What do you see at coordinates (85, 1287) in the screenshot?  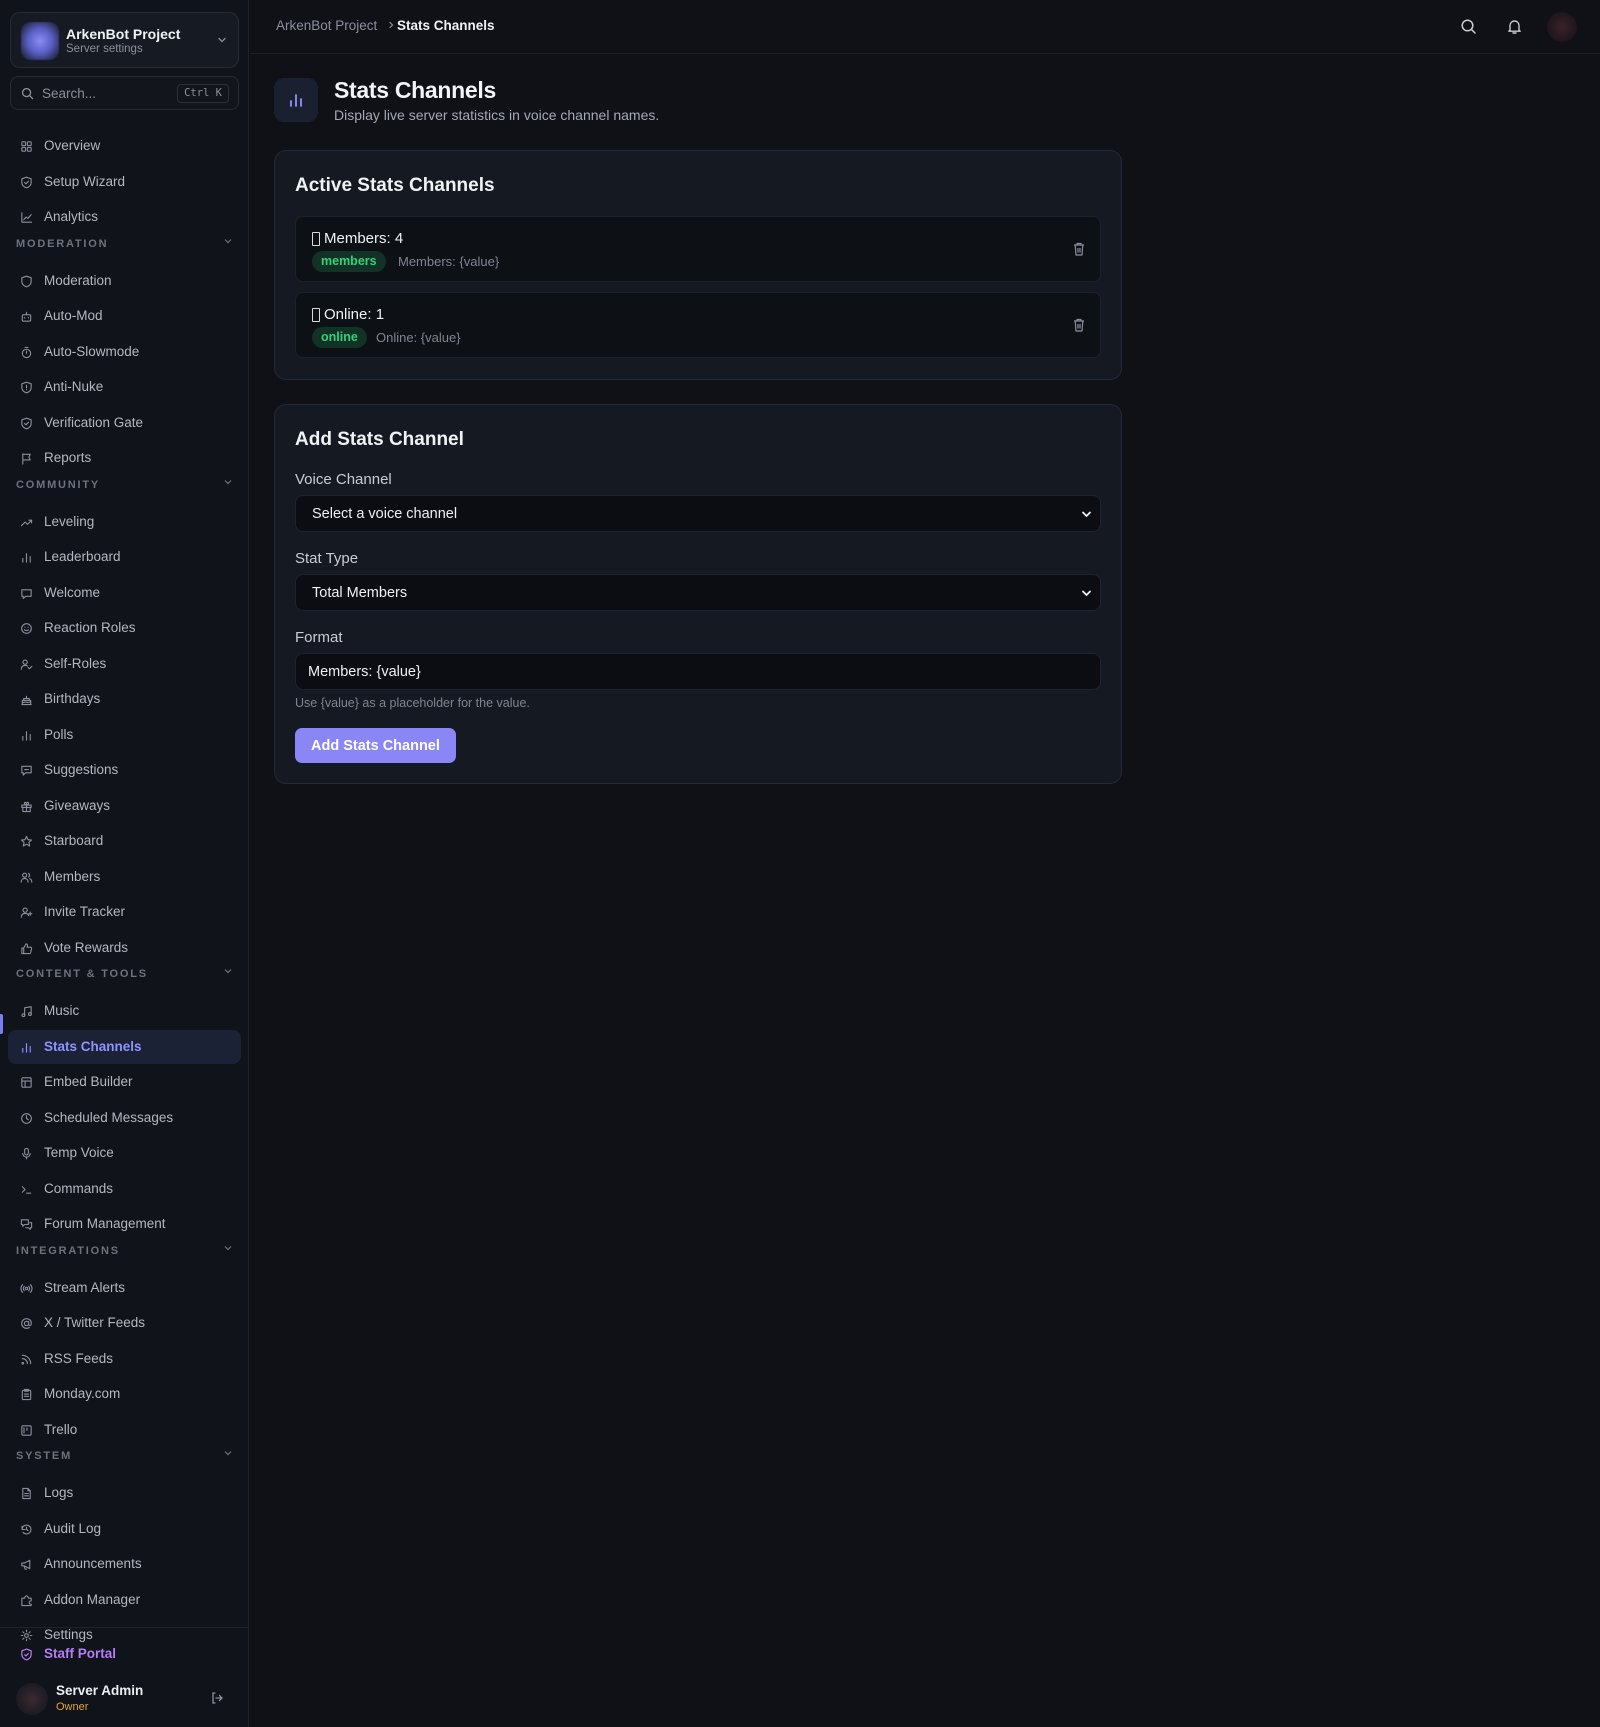 I see `sidebar-item-label: Stream Alerts` at bounding box center [85, 1287].